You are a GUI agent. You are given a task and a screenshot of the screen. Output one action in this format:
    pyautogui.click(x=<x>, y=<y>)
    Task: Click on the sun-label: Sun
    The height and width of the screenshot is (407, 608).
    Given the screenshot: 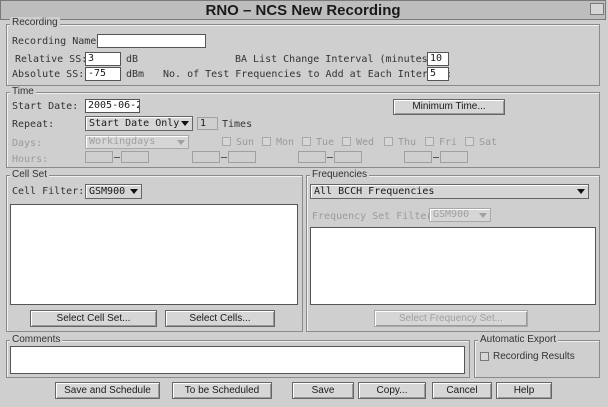 What is the action you would take?
    pyautogui.click(x=245, y=142)
    